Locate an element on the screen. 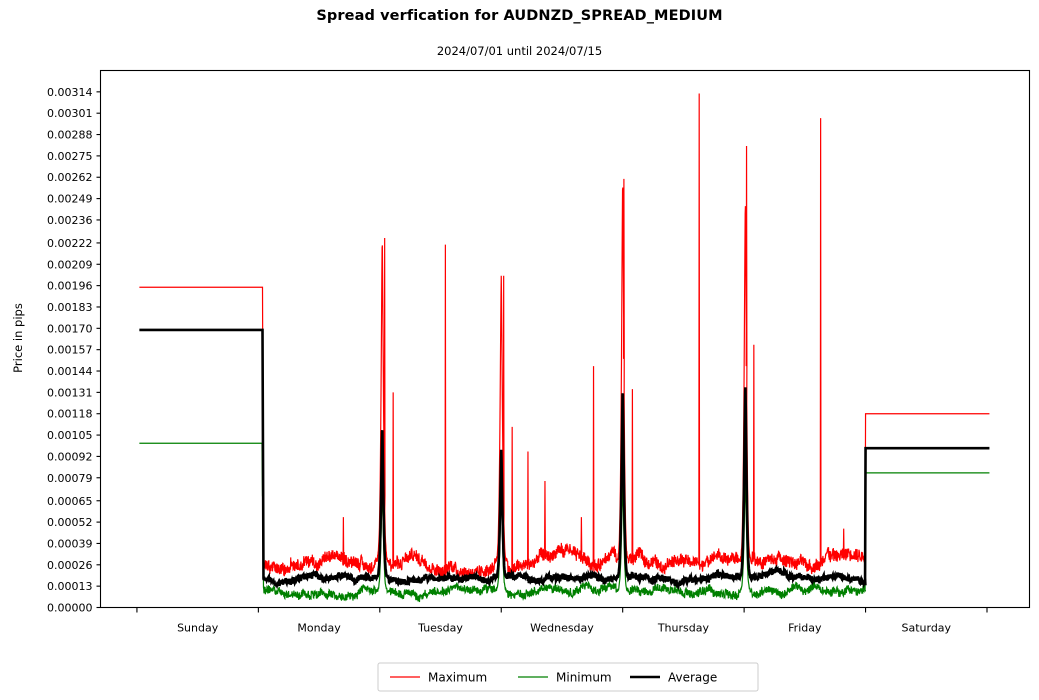 This screenshot has height=700, width=1039. y-tick-label: 0.00000 is located at coordinates (70, 608).